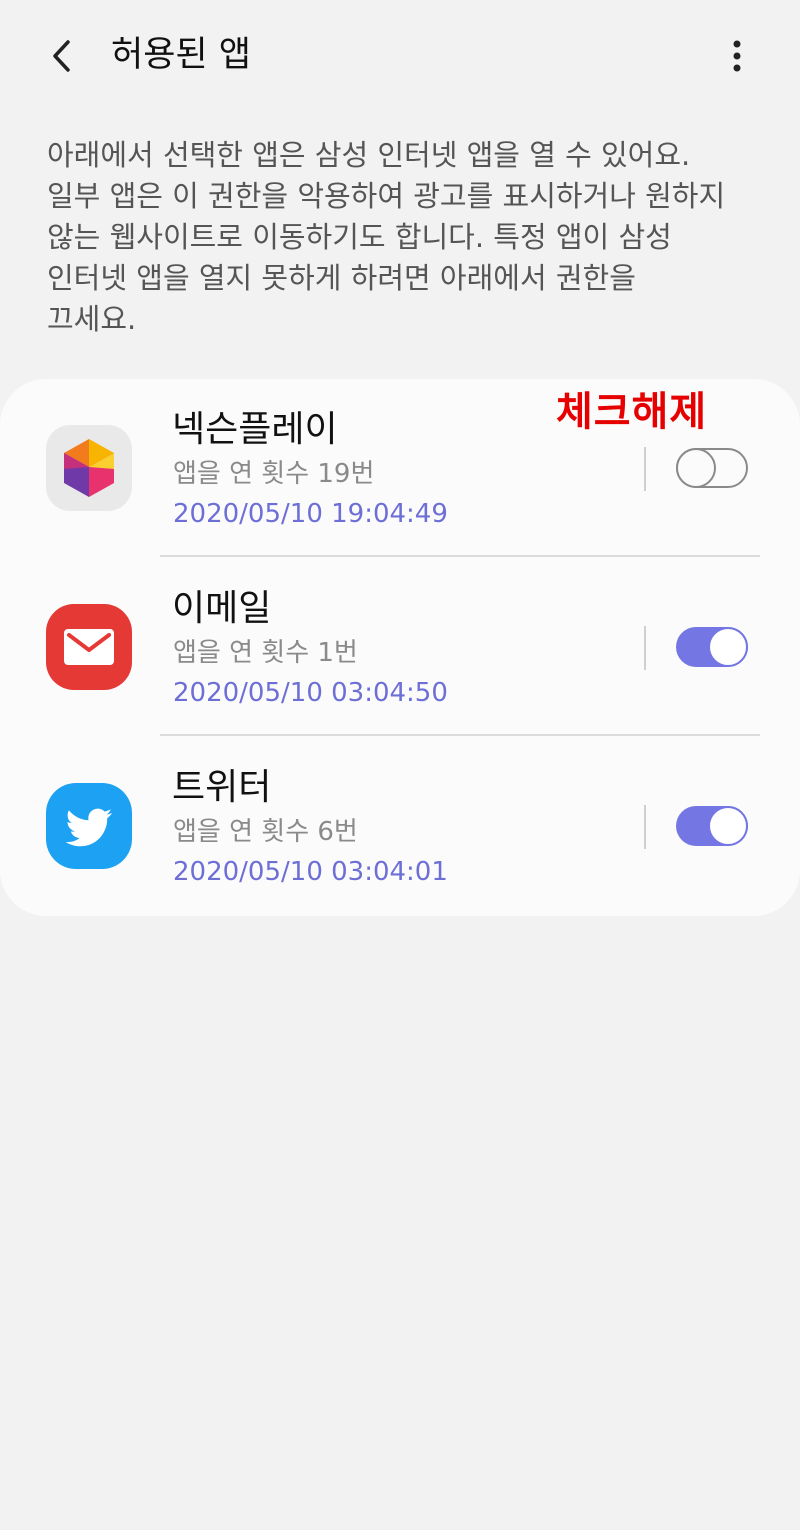 This screenshot has height=1530, width=800. Describe the element at coordinates (400, 55) in the screenshot. I see `app-bar: 허용된 앱` at that location.